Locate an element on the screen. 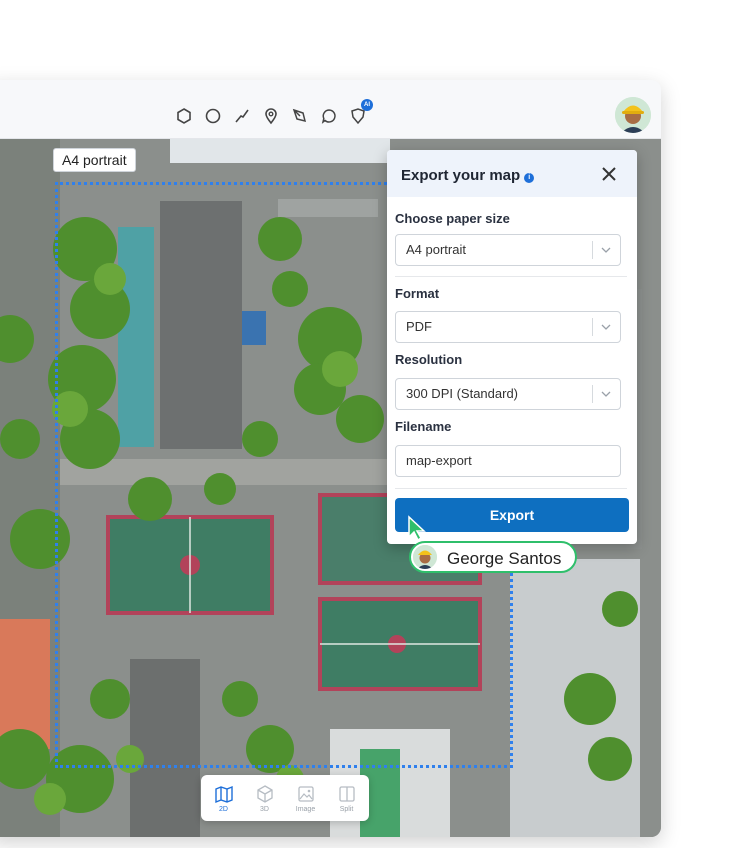 The image size is (741, 848). polygon-icon is located at coordinates (184, 116).